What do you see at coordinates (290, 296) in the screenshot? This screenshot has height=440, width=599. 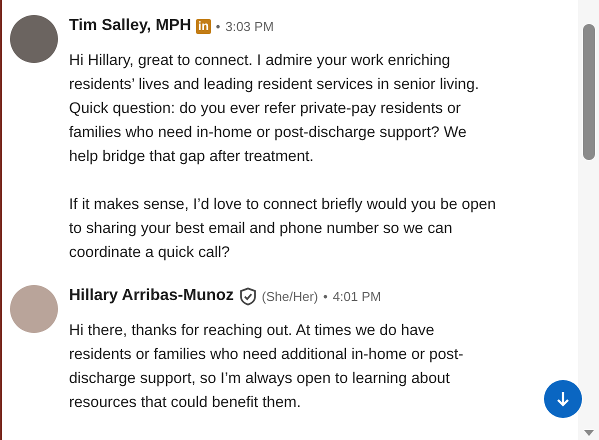 I see `pronouns: (She/Her)` at bounding box center [290, 296].